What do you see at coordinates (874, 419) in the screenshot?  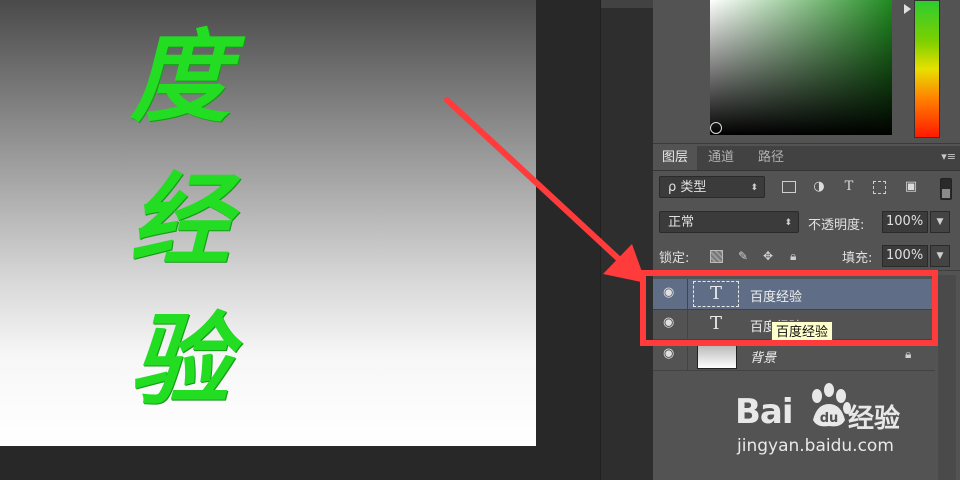 I see `watermark-brand-jingyan: 经验` at bounding box center [874, 419].